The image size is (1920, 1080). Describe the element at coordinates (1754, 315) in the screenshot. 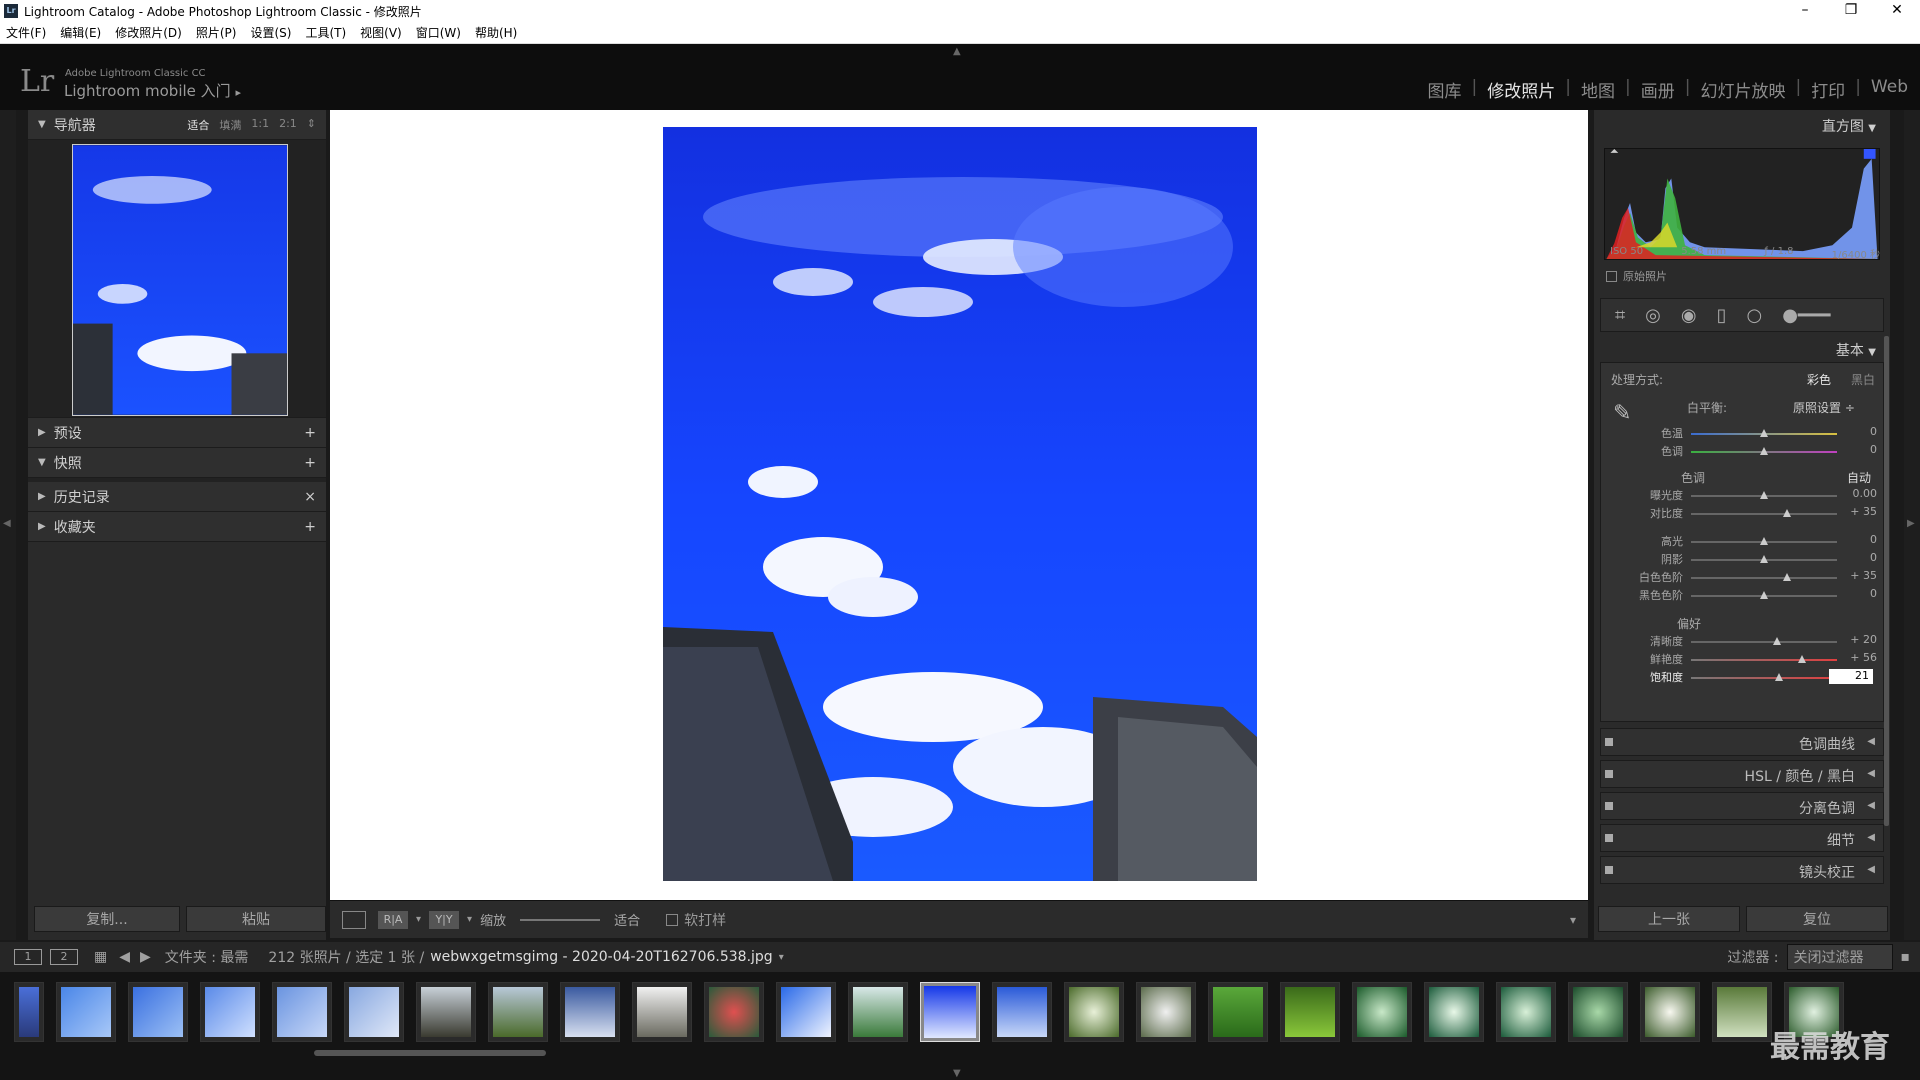

I see `radial-filter-icon: ○` at that location.